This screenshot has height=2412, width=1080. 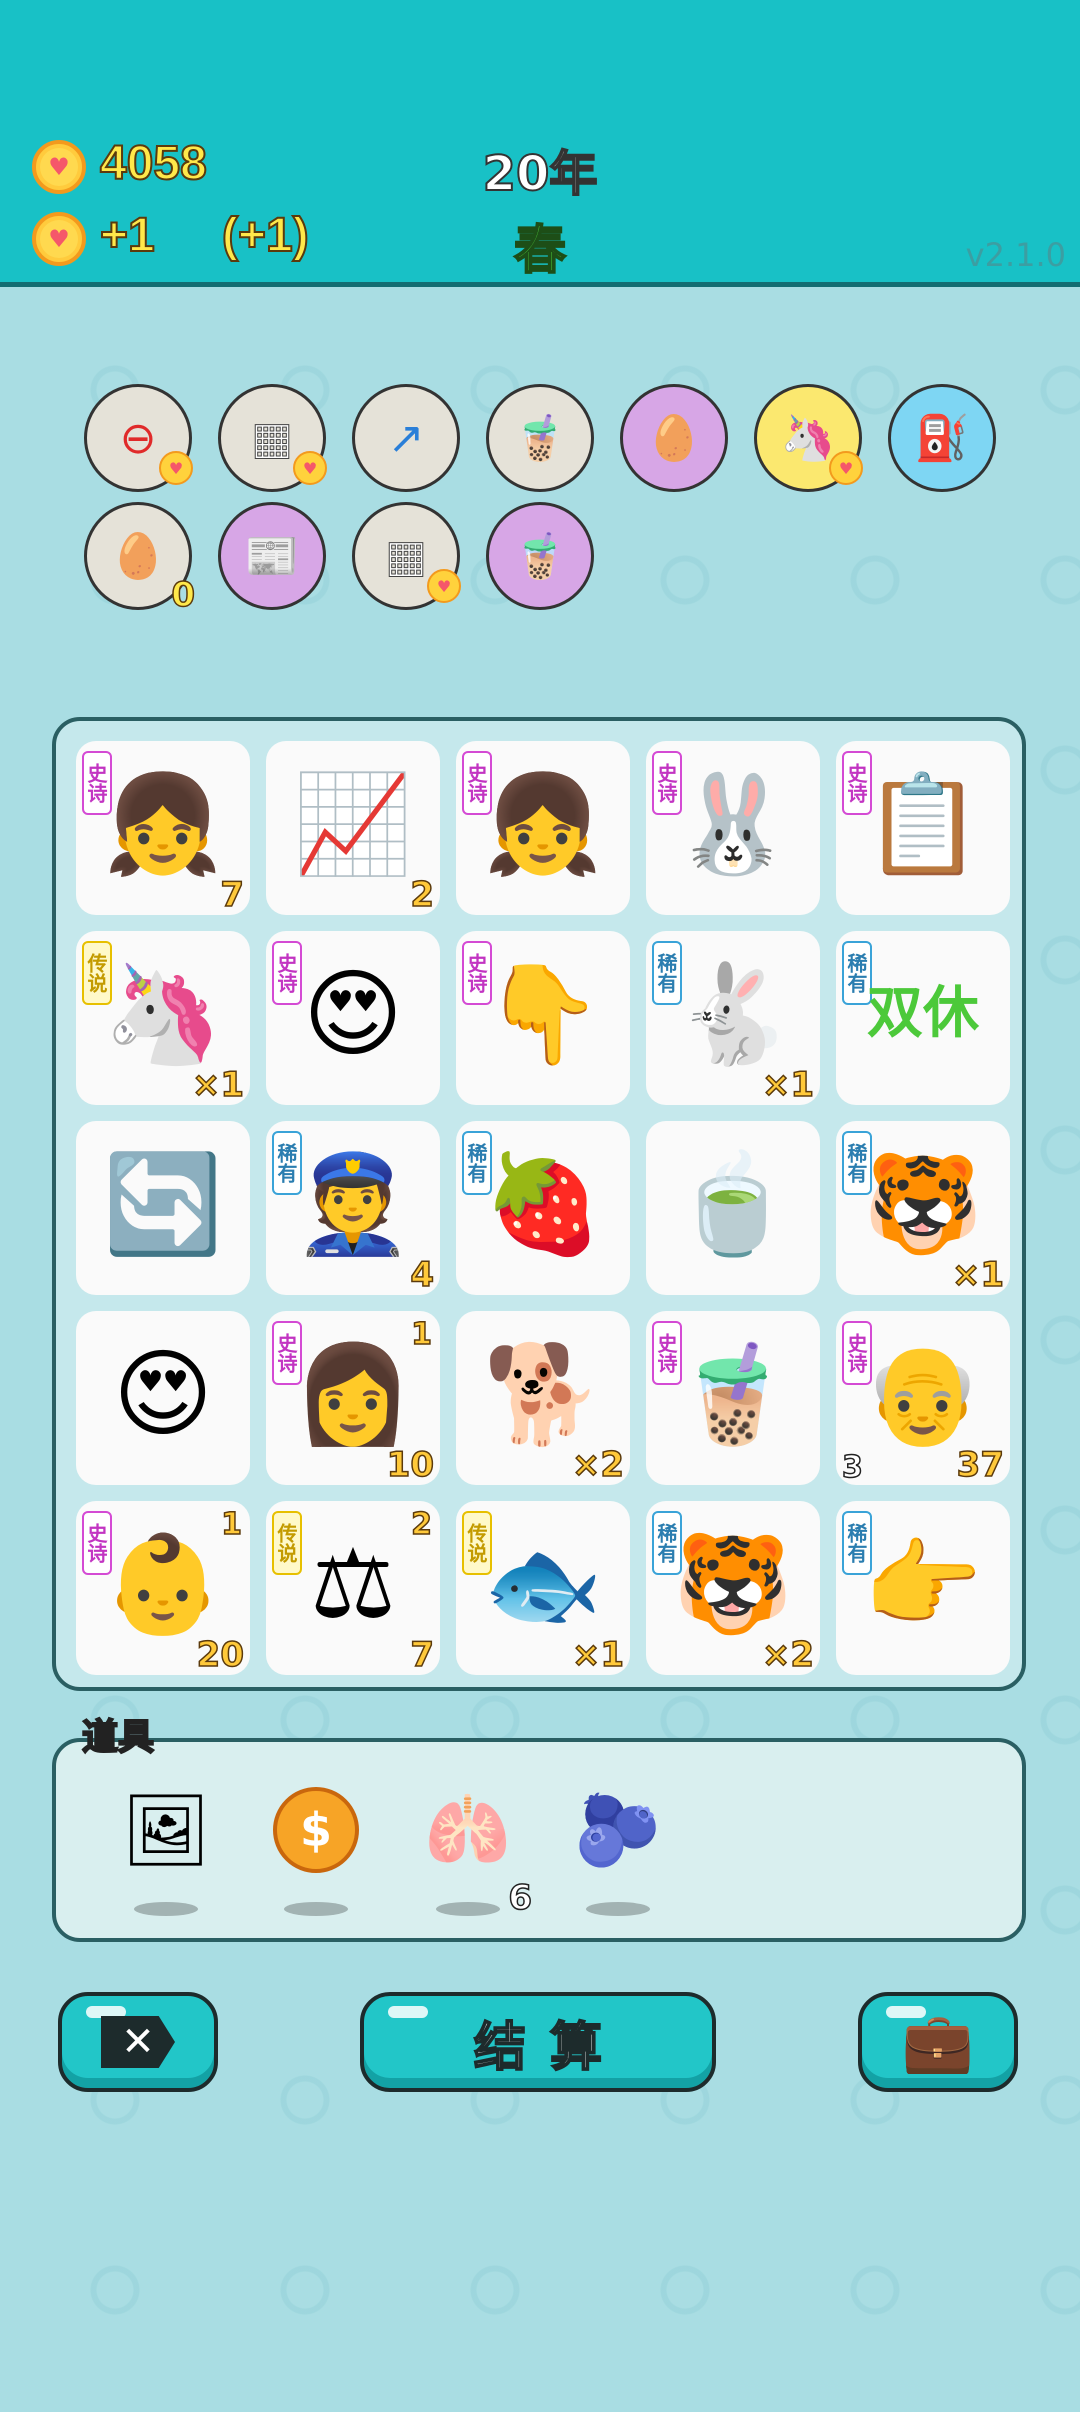 I want to click on symbol-pump-icon: ⛽, so click(x=942, y=438).